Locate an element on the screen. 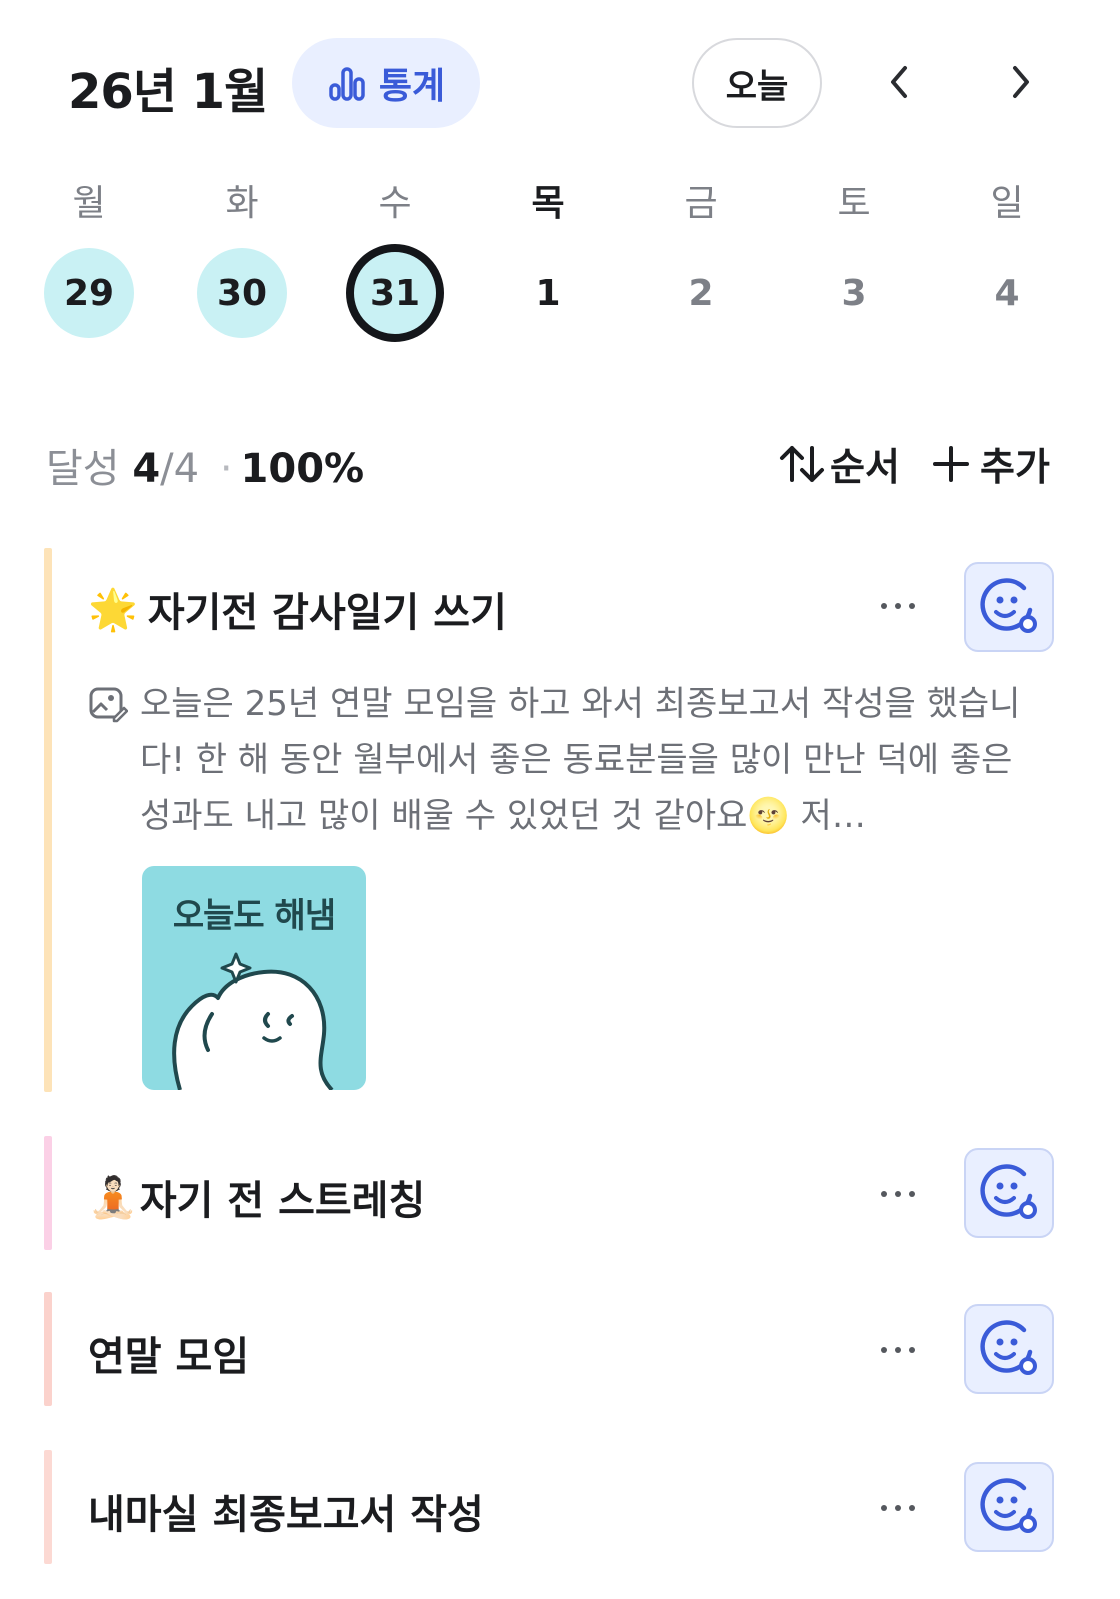 This screenshot has width=1120, height=1599. achievement-total: /4 is located at coordinates (180, 469).